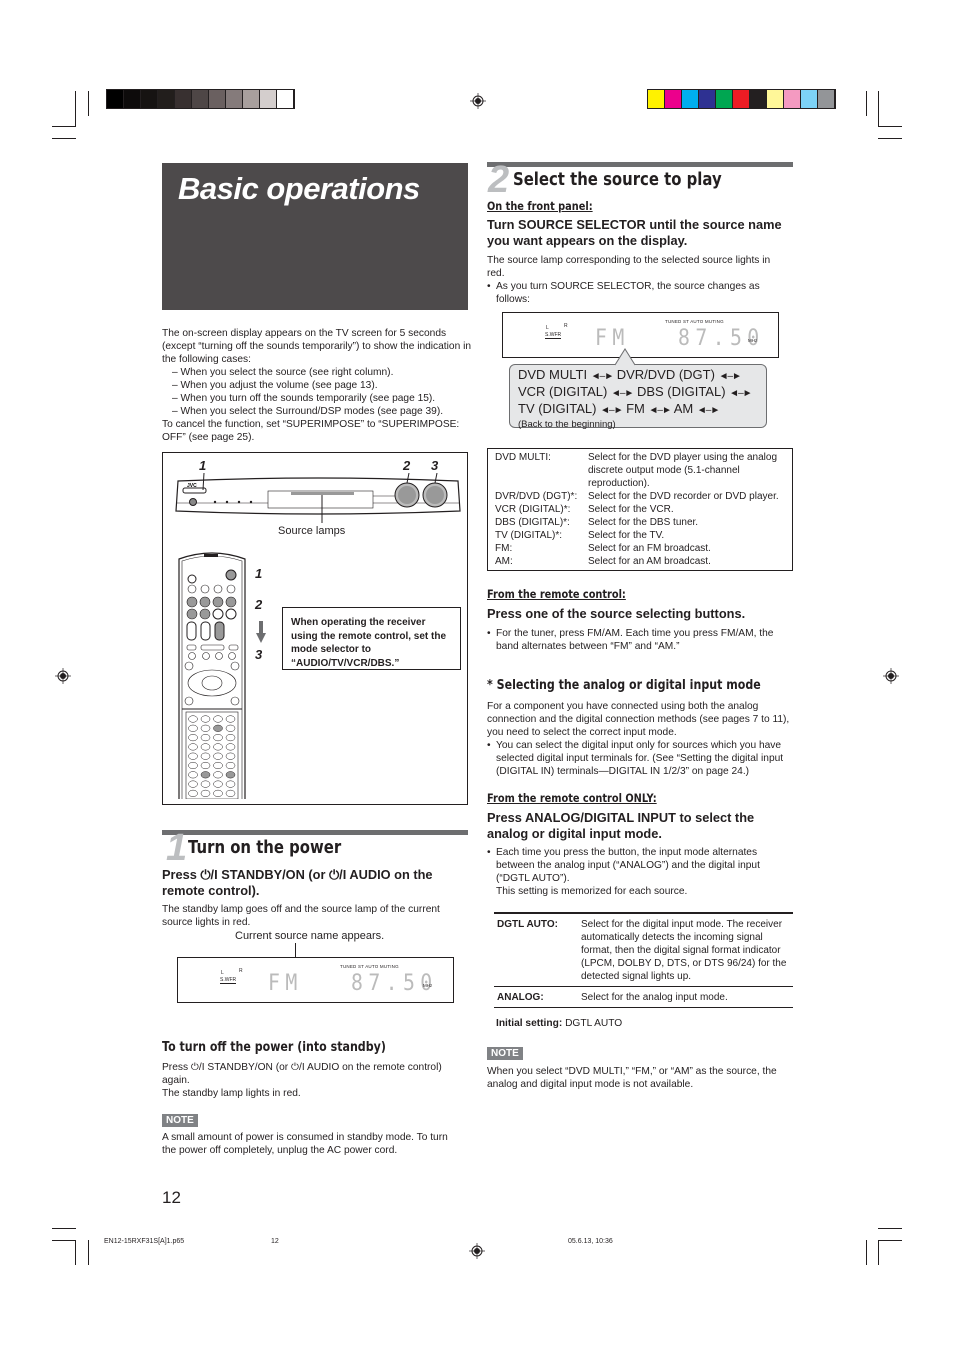  I want to click on source-desc: Select for the DBS tuner., so click(643, 522).